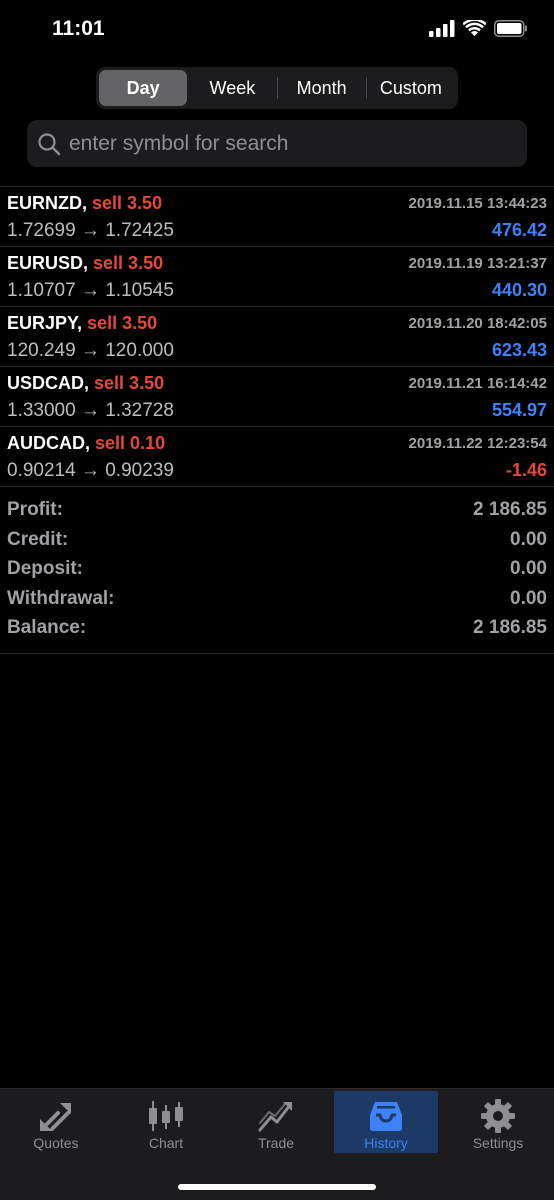 This screenshot has width=554, height=1200. What do you see at coordinates (45, 323) in the screenshot?
I see `deal-symbol: EURJPY,` at bounding box center [45, 323].